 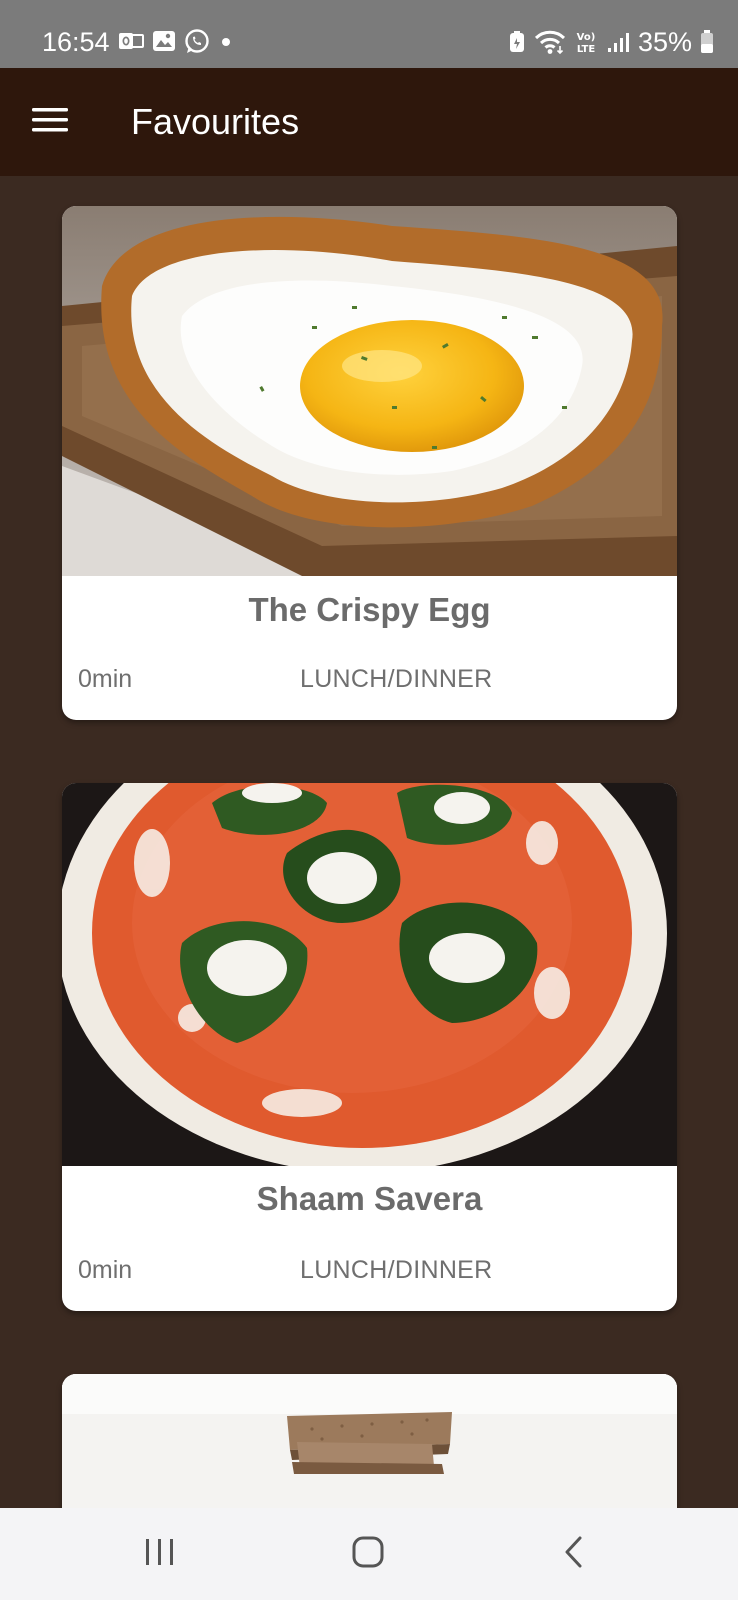 I want to click on recipe-image-crackers, so click(x=369, y=1441).